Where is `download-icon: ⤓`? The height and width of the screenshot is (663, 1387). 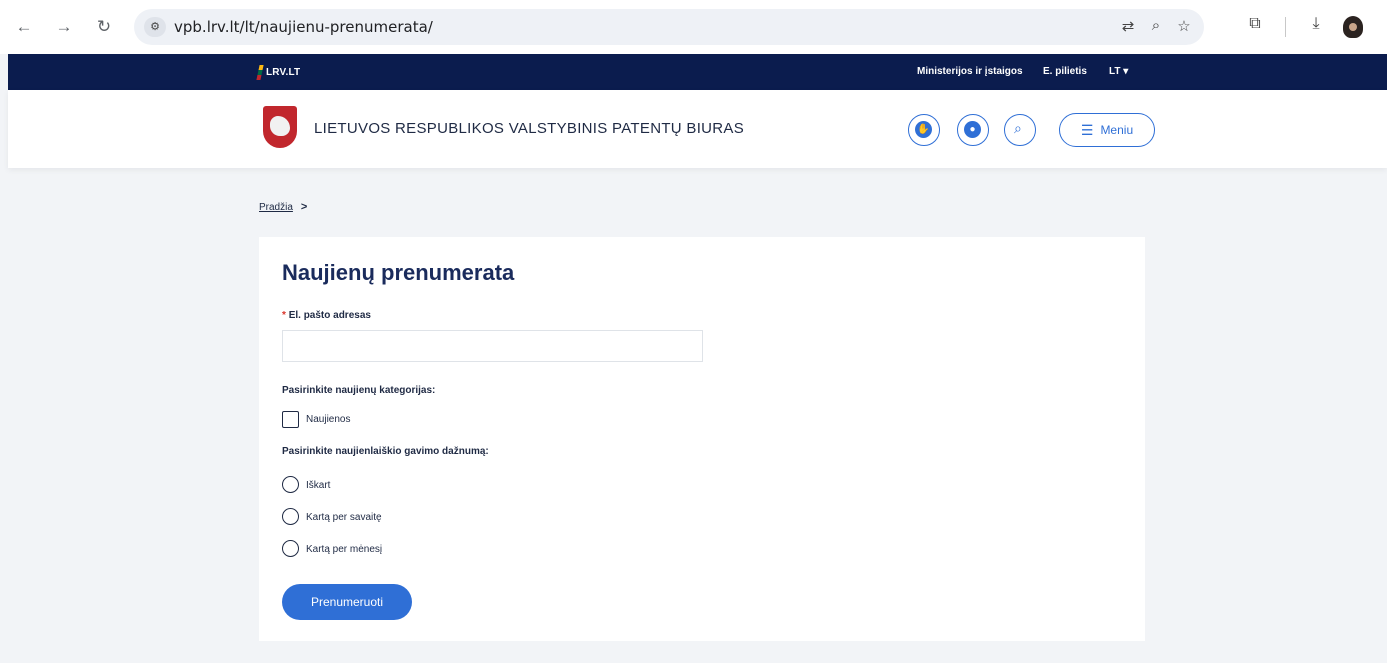
download-icon: ⤓ is located at coordinates (1316, 24).